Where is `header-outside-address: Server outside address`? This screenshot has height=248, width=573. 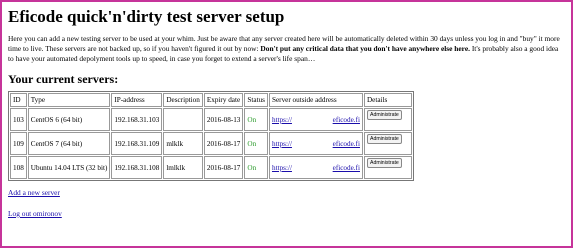
header-outside-address: Server outside address is located at coordinates (315, 100).